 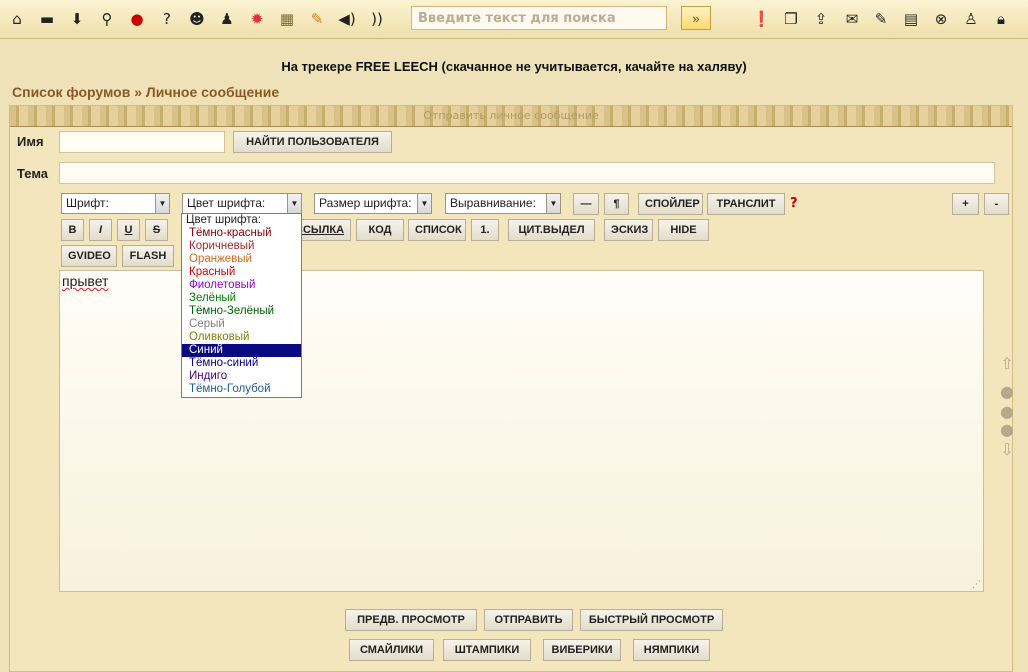 What do you see at coordinates (527, 173) in the screenshot?
I see `subject-input` at bounding box center [527, 173].